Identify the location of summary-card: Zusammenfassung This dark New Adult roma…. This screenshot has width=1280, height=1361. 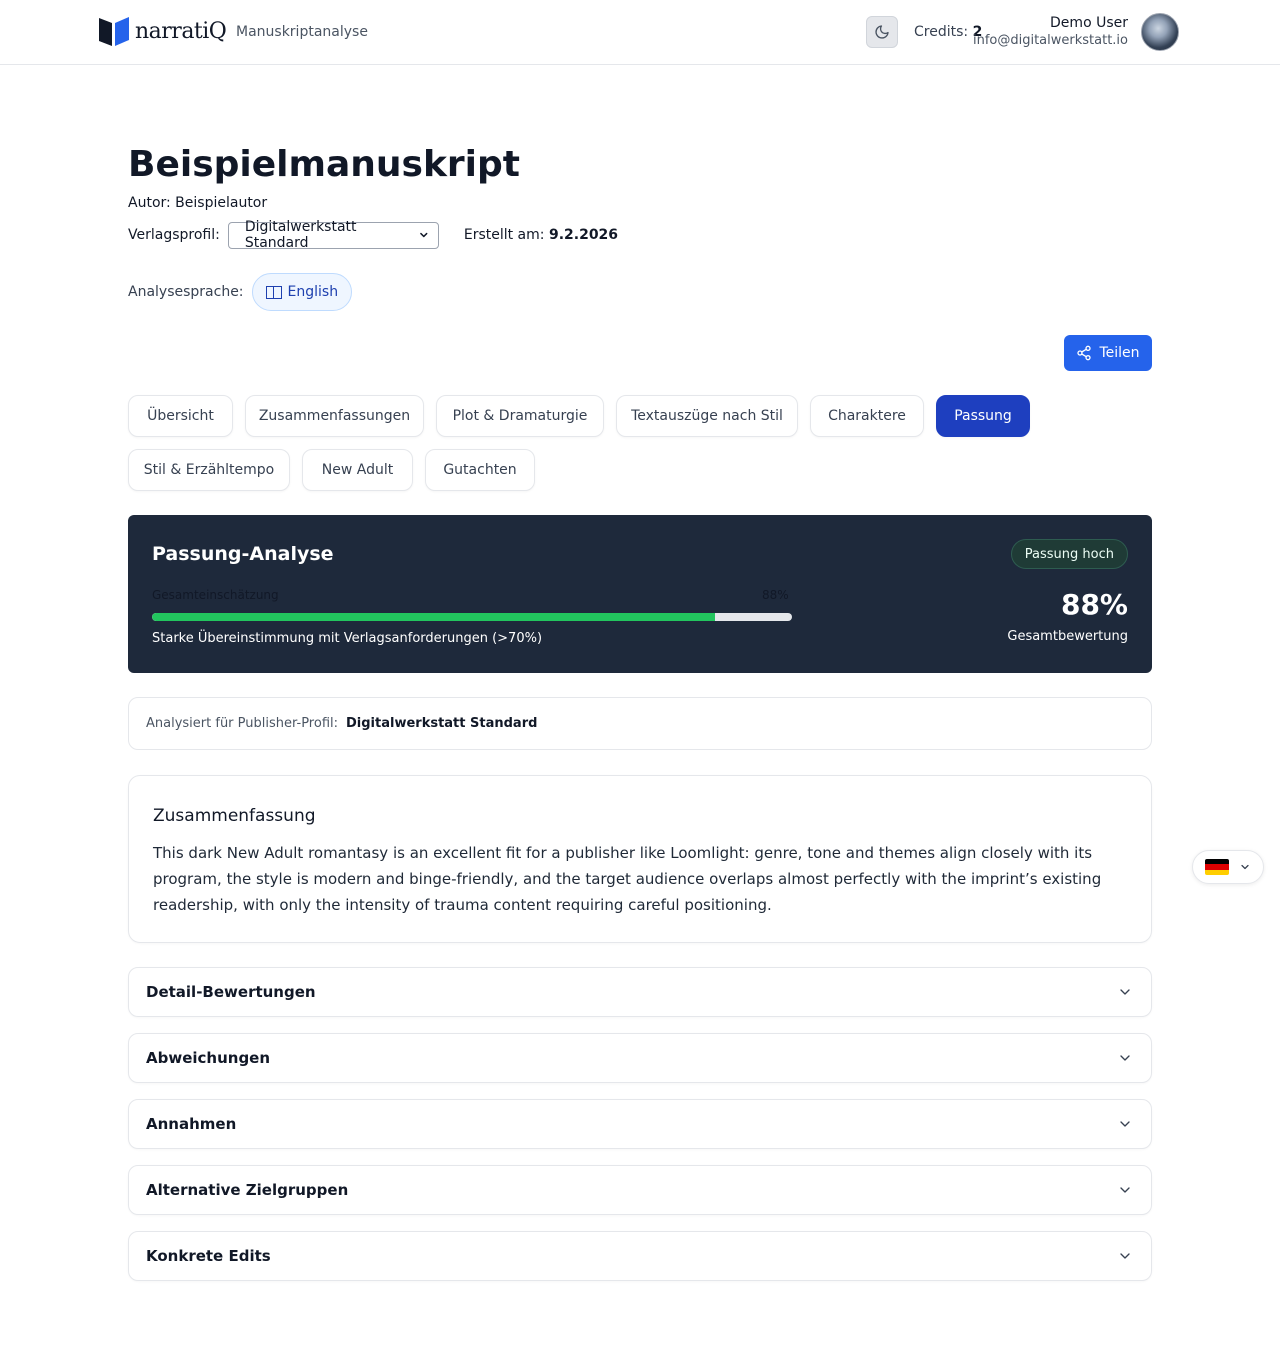
(640, 859).